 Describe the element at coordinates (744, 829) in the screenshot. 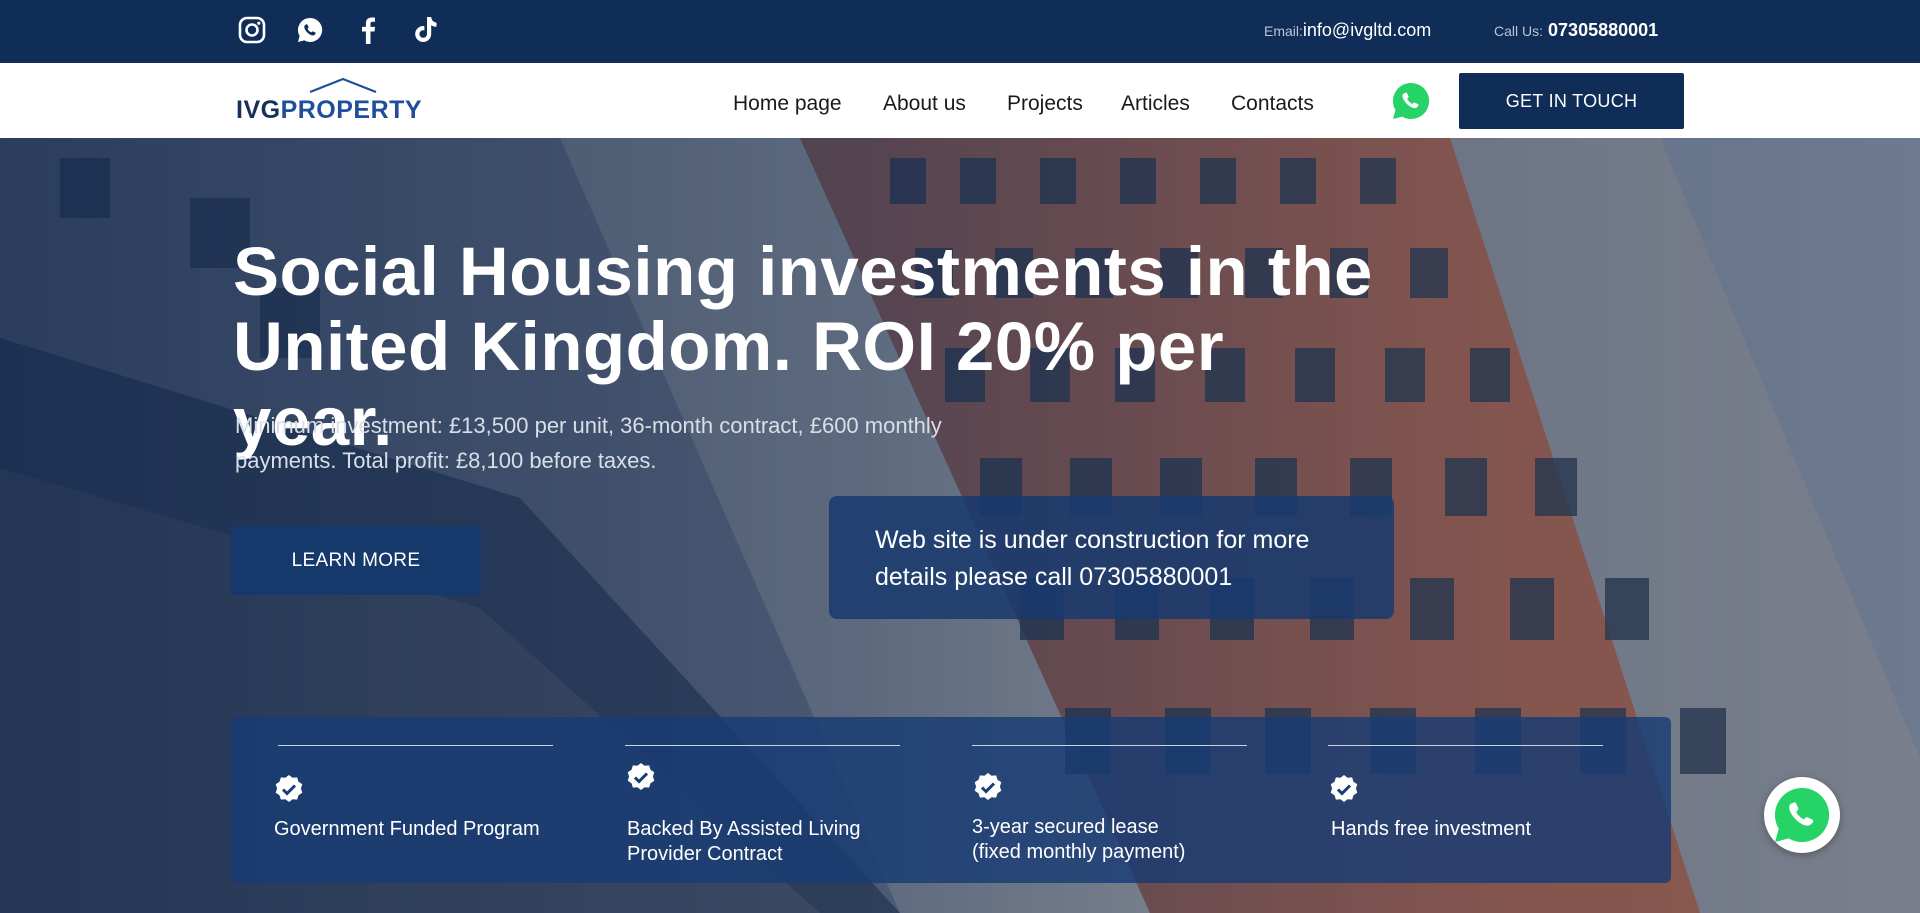

I see `feature-line-1: Backed By Assisted Living` at that location.